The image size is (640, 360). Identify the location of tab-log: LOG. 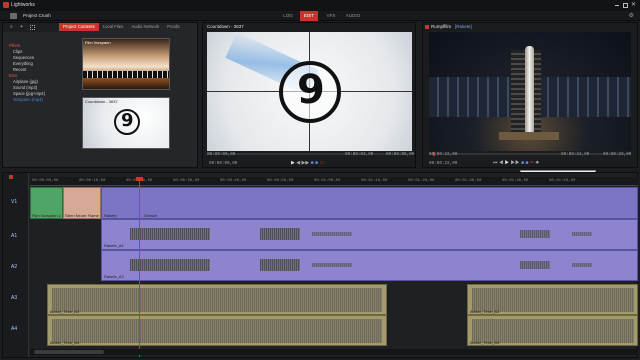
(288, 16).